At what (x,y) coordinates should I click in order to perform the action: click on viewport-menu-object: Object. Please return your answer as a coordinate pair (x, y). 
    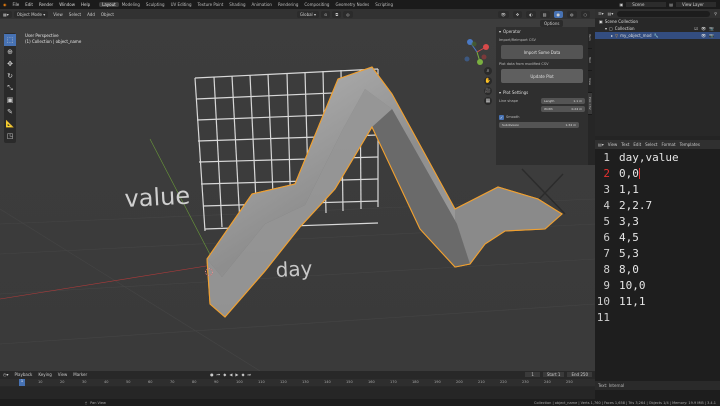
    Looking at the image, I should click on (107, 14).